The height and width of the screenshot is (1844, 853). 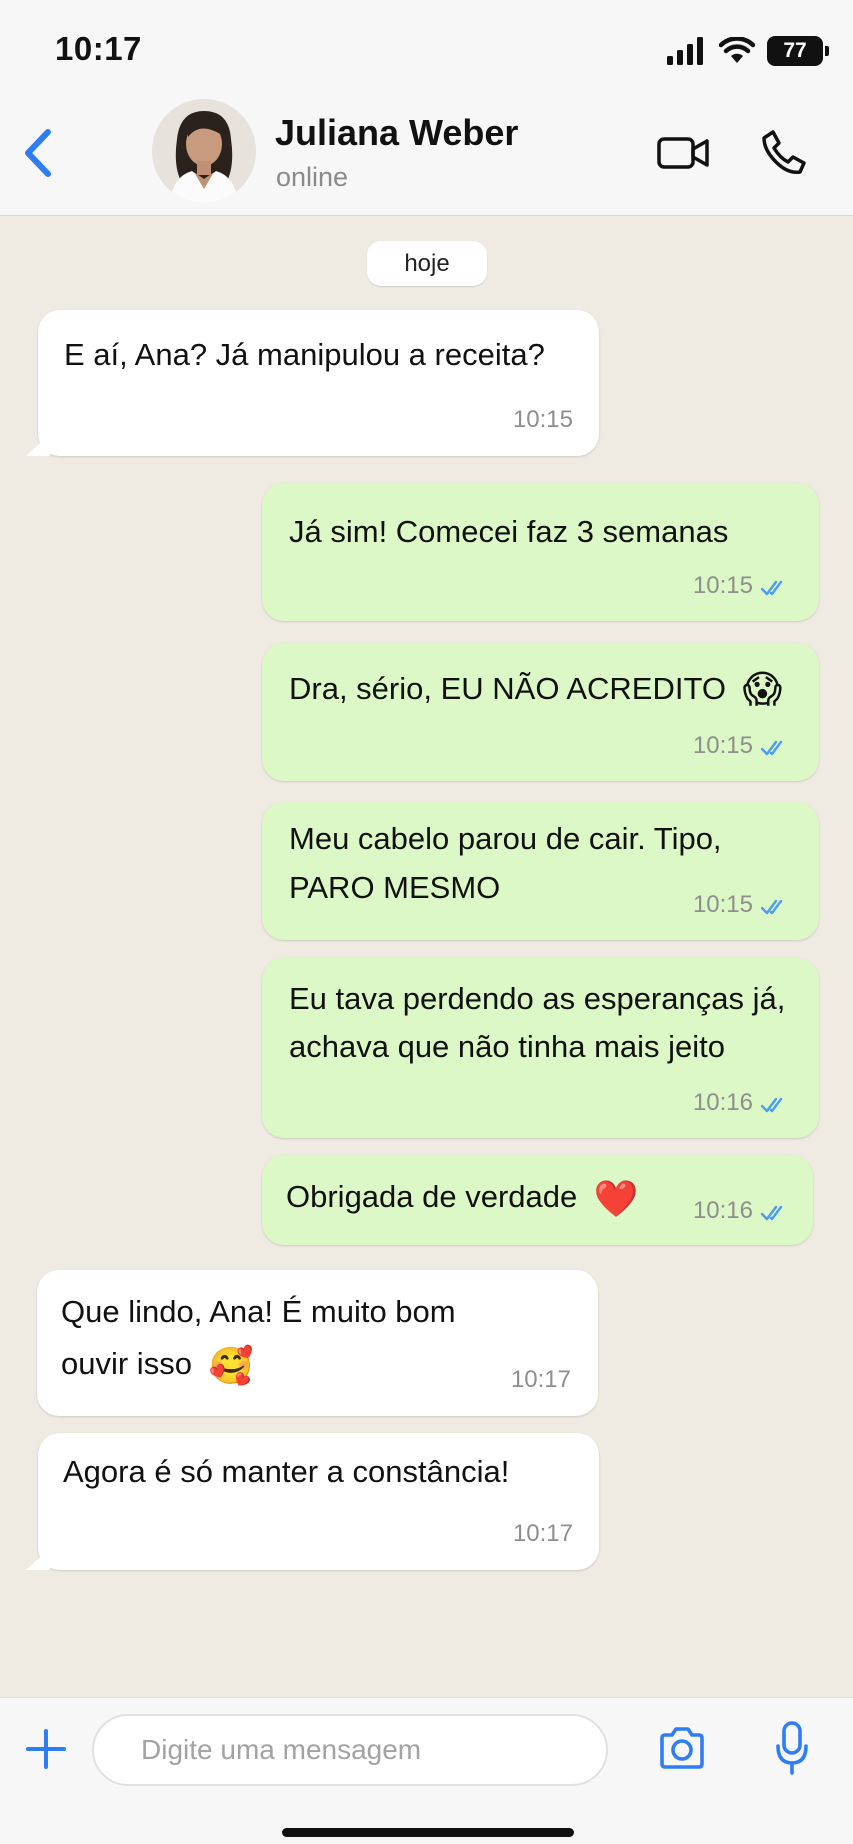 What do you see at coordinates (395, 887) in the screenshot?
I see `message-text-line-2: PARO MESMO` at bounding box center [395, 887].